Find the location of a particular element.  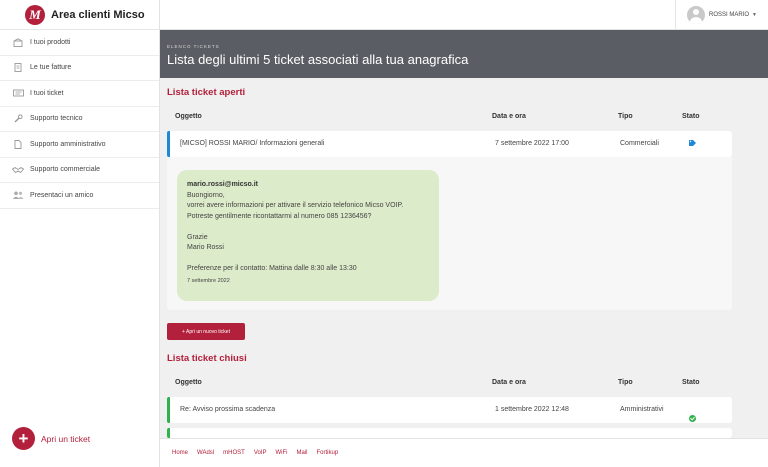

sidebar-item-supporto-tecnico: Supporto tecnico is located at coordinates (79, 119).